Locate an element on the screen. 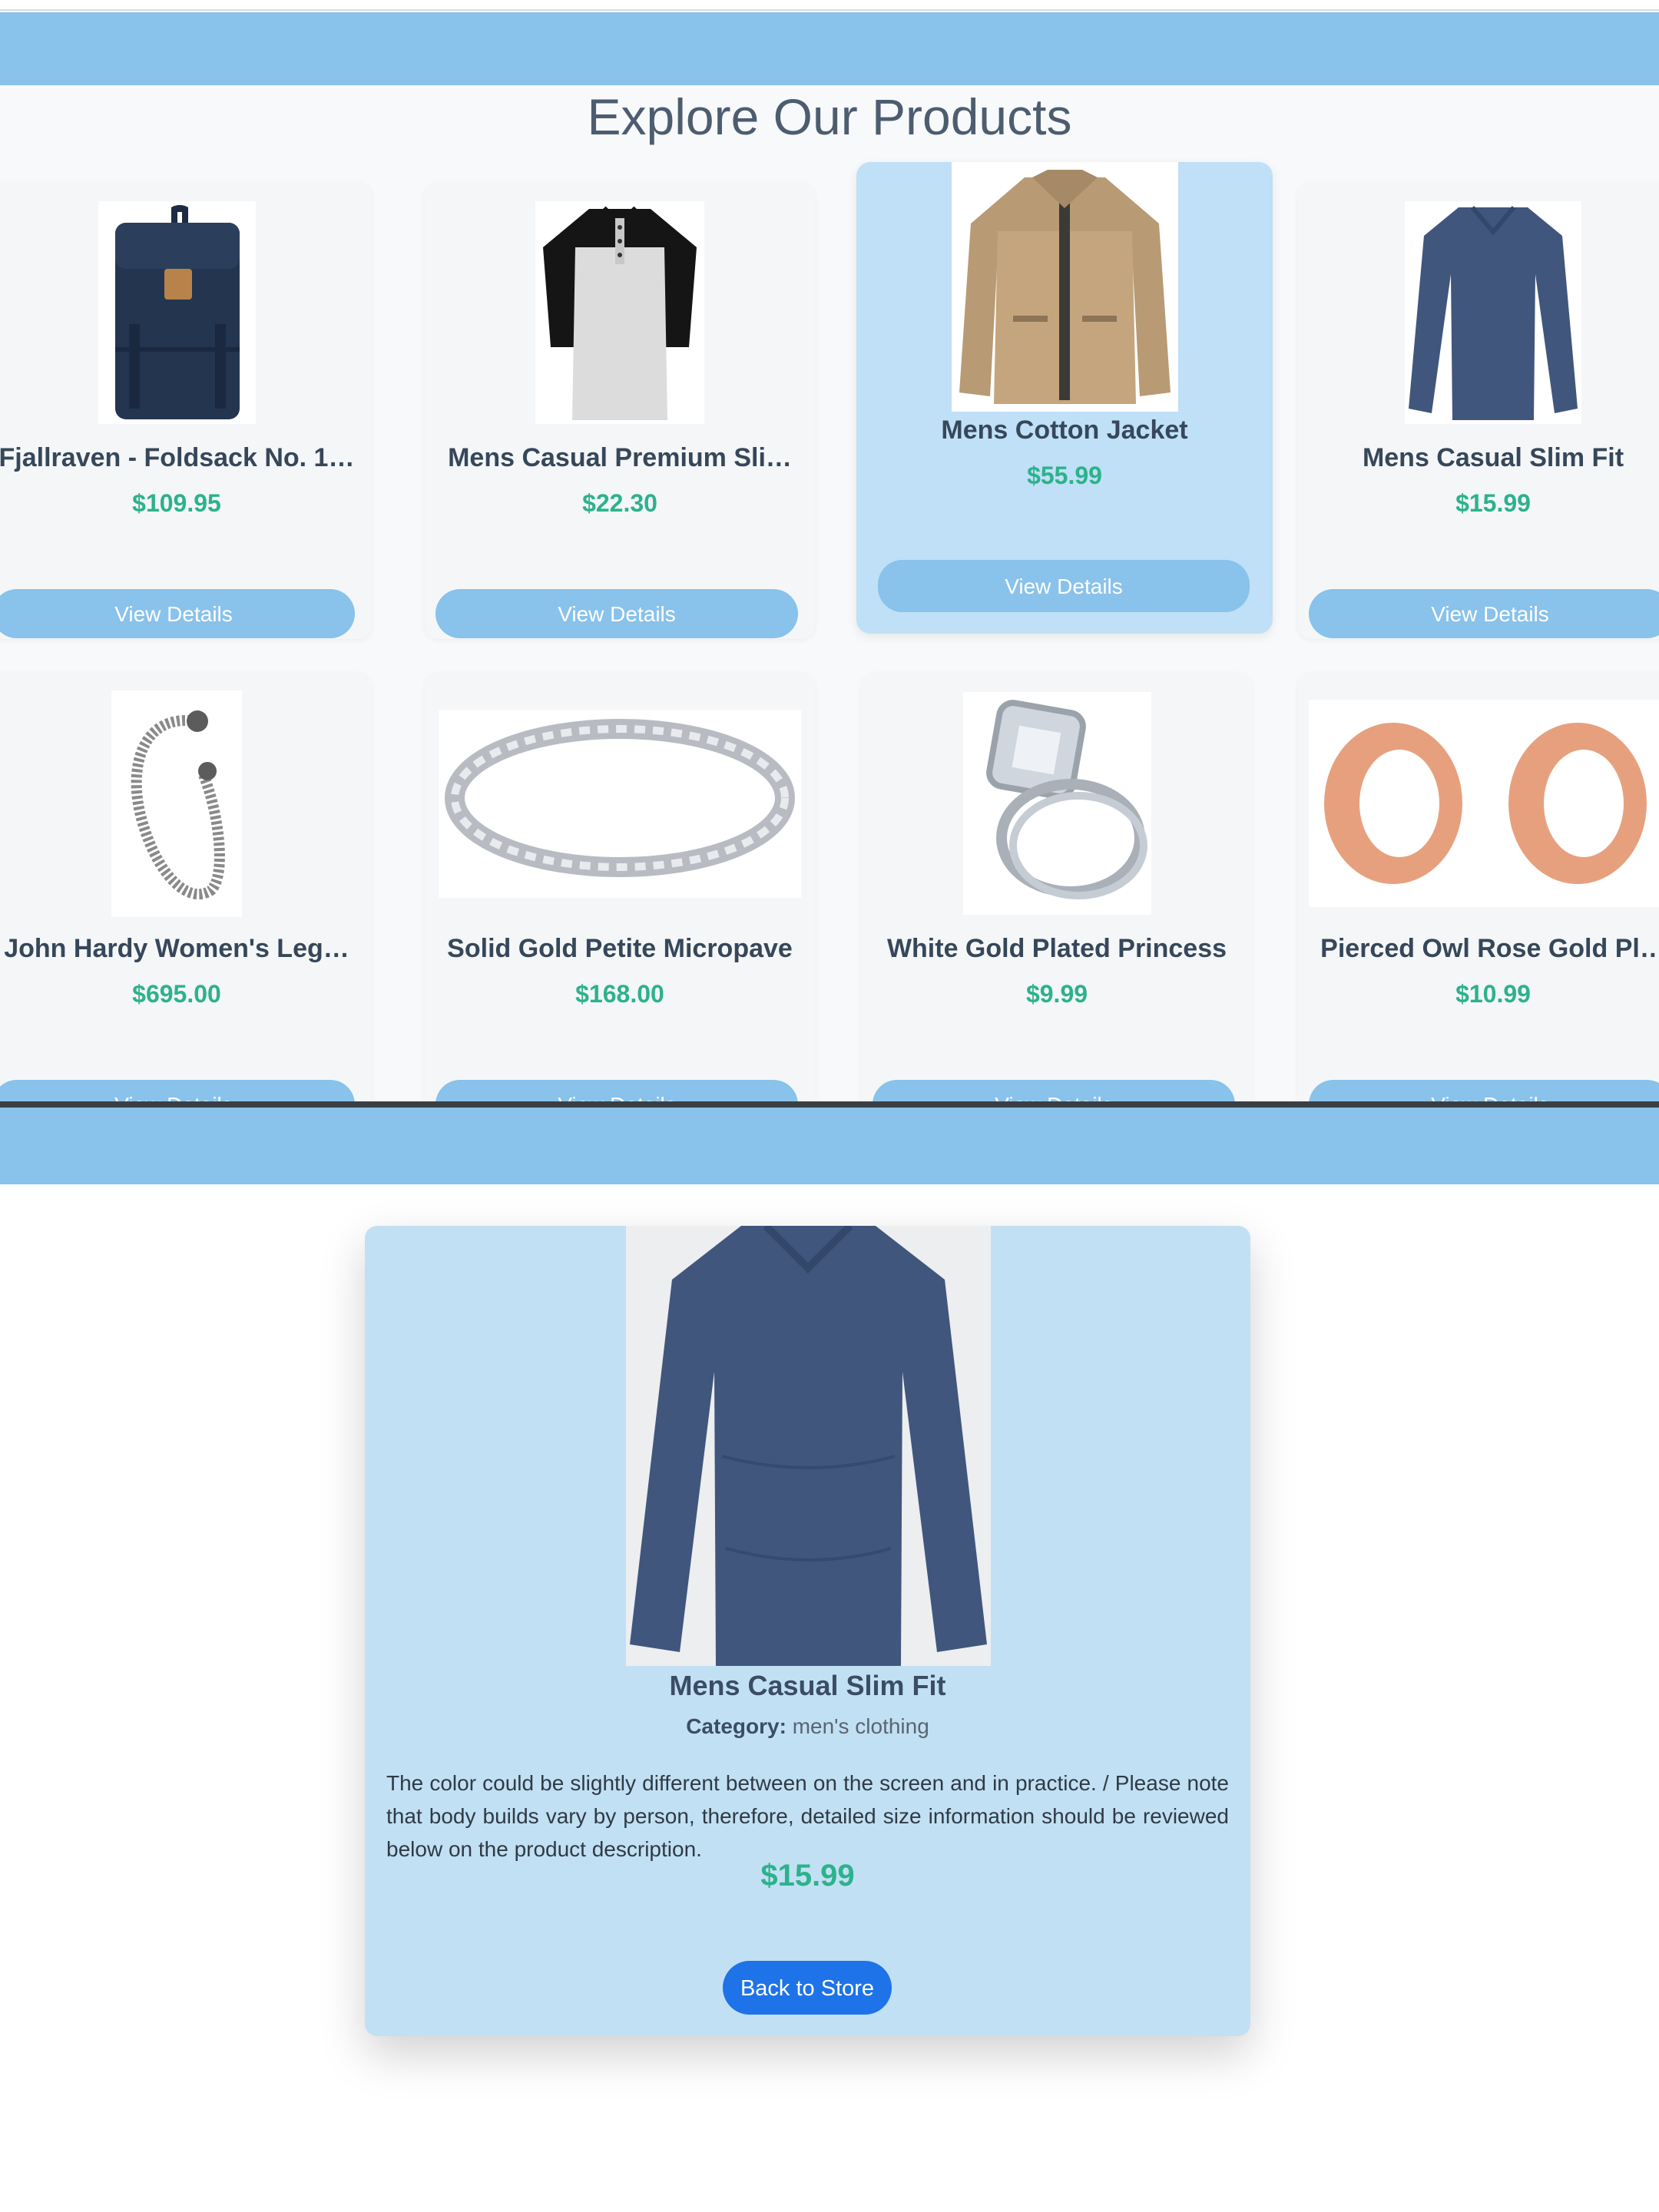 The image size is (1659, 2212). product-detail-name: Mens Casual Slim Fit is located at coordinates (808, 1685).